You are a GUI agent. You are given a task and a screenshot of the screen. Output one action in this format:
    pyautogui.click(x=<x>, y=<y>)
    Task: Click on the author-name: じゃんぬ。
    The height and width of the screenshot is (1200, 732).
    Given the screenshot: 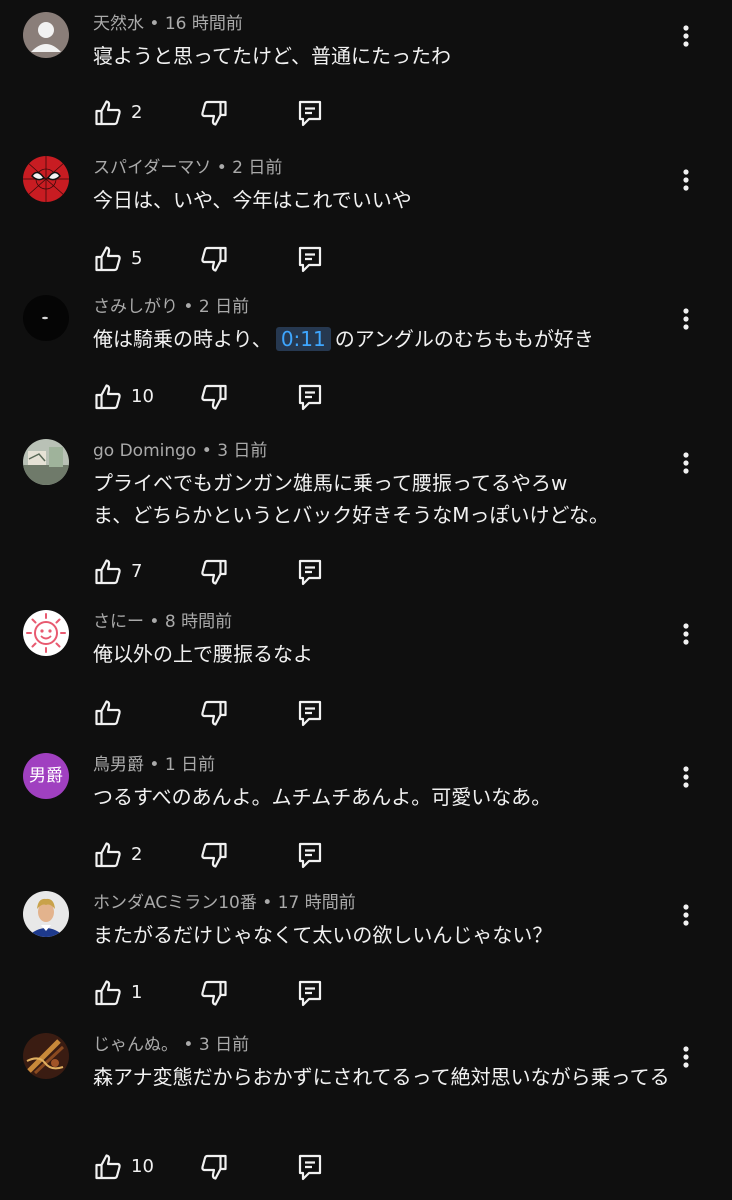 What is the action you would take?
    pyautogui.click(x=135, y=1045)
    